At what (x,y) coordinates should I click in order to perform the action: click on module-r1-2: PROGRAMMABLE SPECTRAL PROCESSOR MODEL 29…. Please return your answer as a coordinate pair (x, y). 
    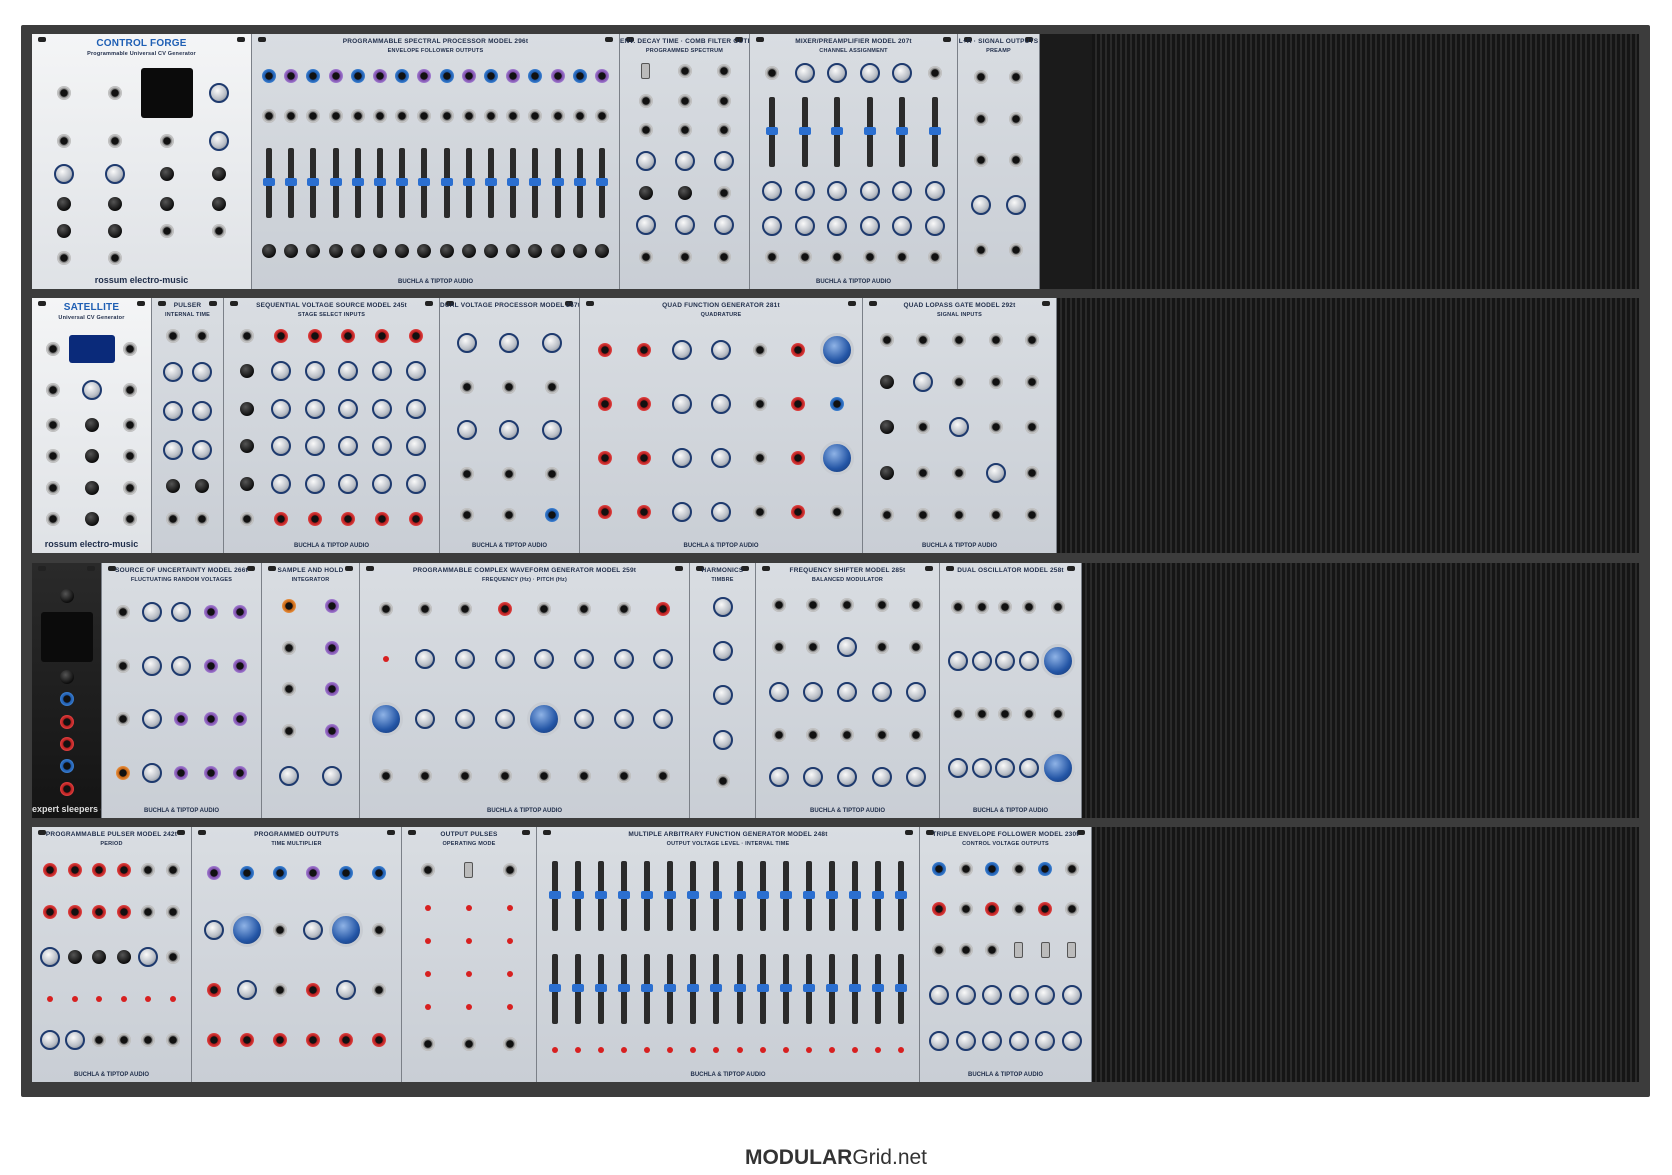
    Looking at the image, I should click on (436, 161).